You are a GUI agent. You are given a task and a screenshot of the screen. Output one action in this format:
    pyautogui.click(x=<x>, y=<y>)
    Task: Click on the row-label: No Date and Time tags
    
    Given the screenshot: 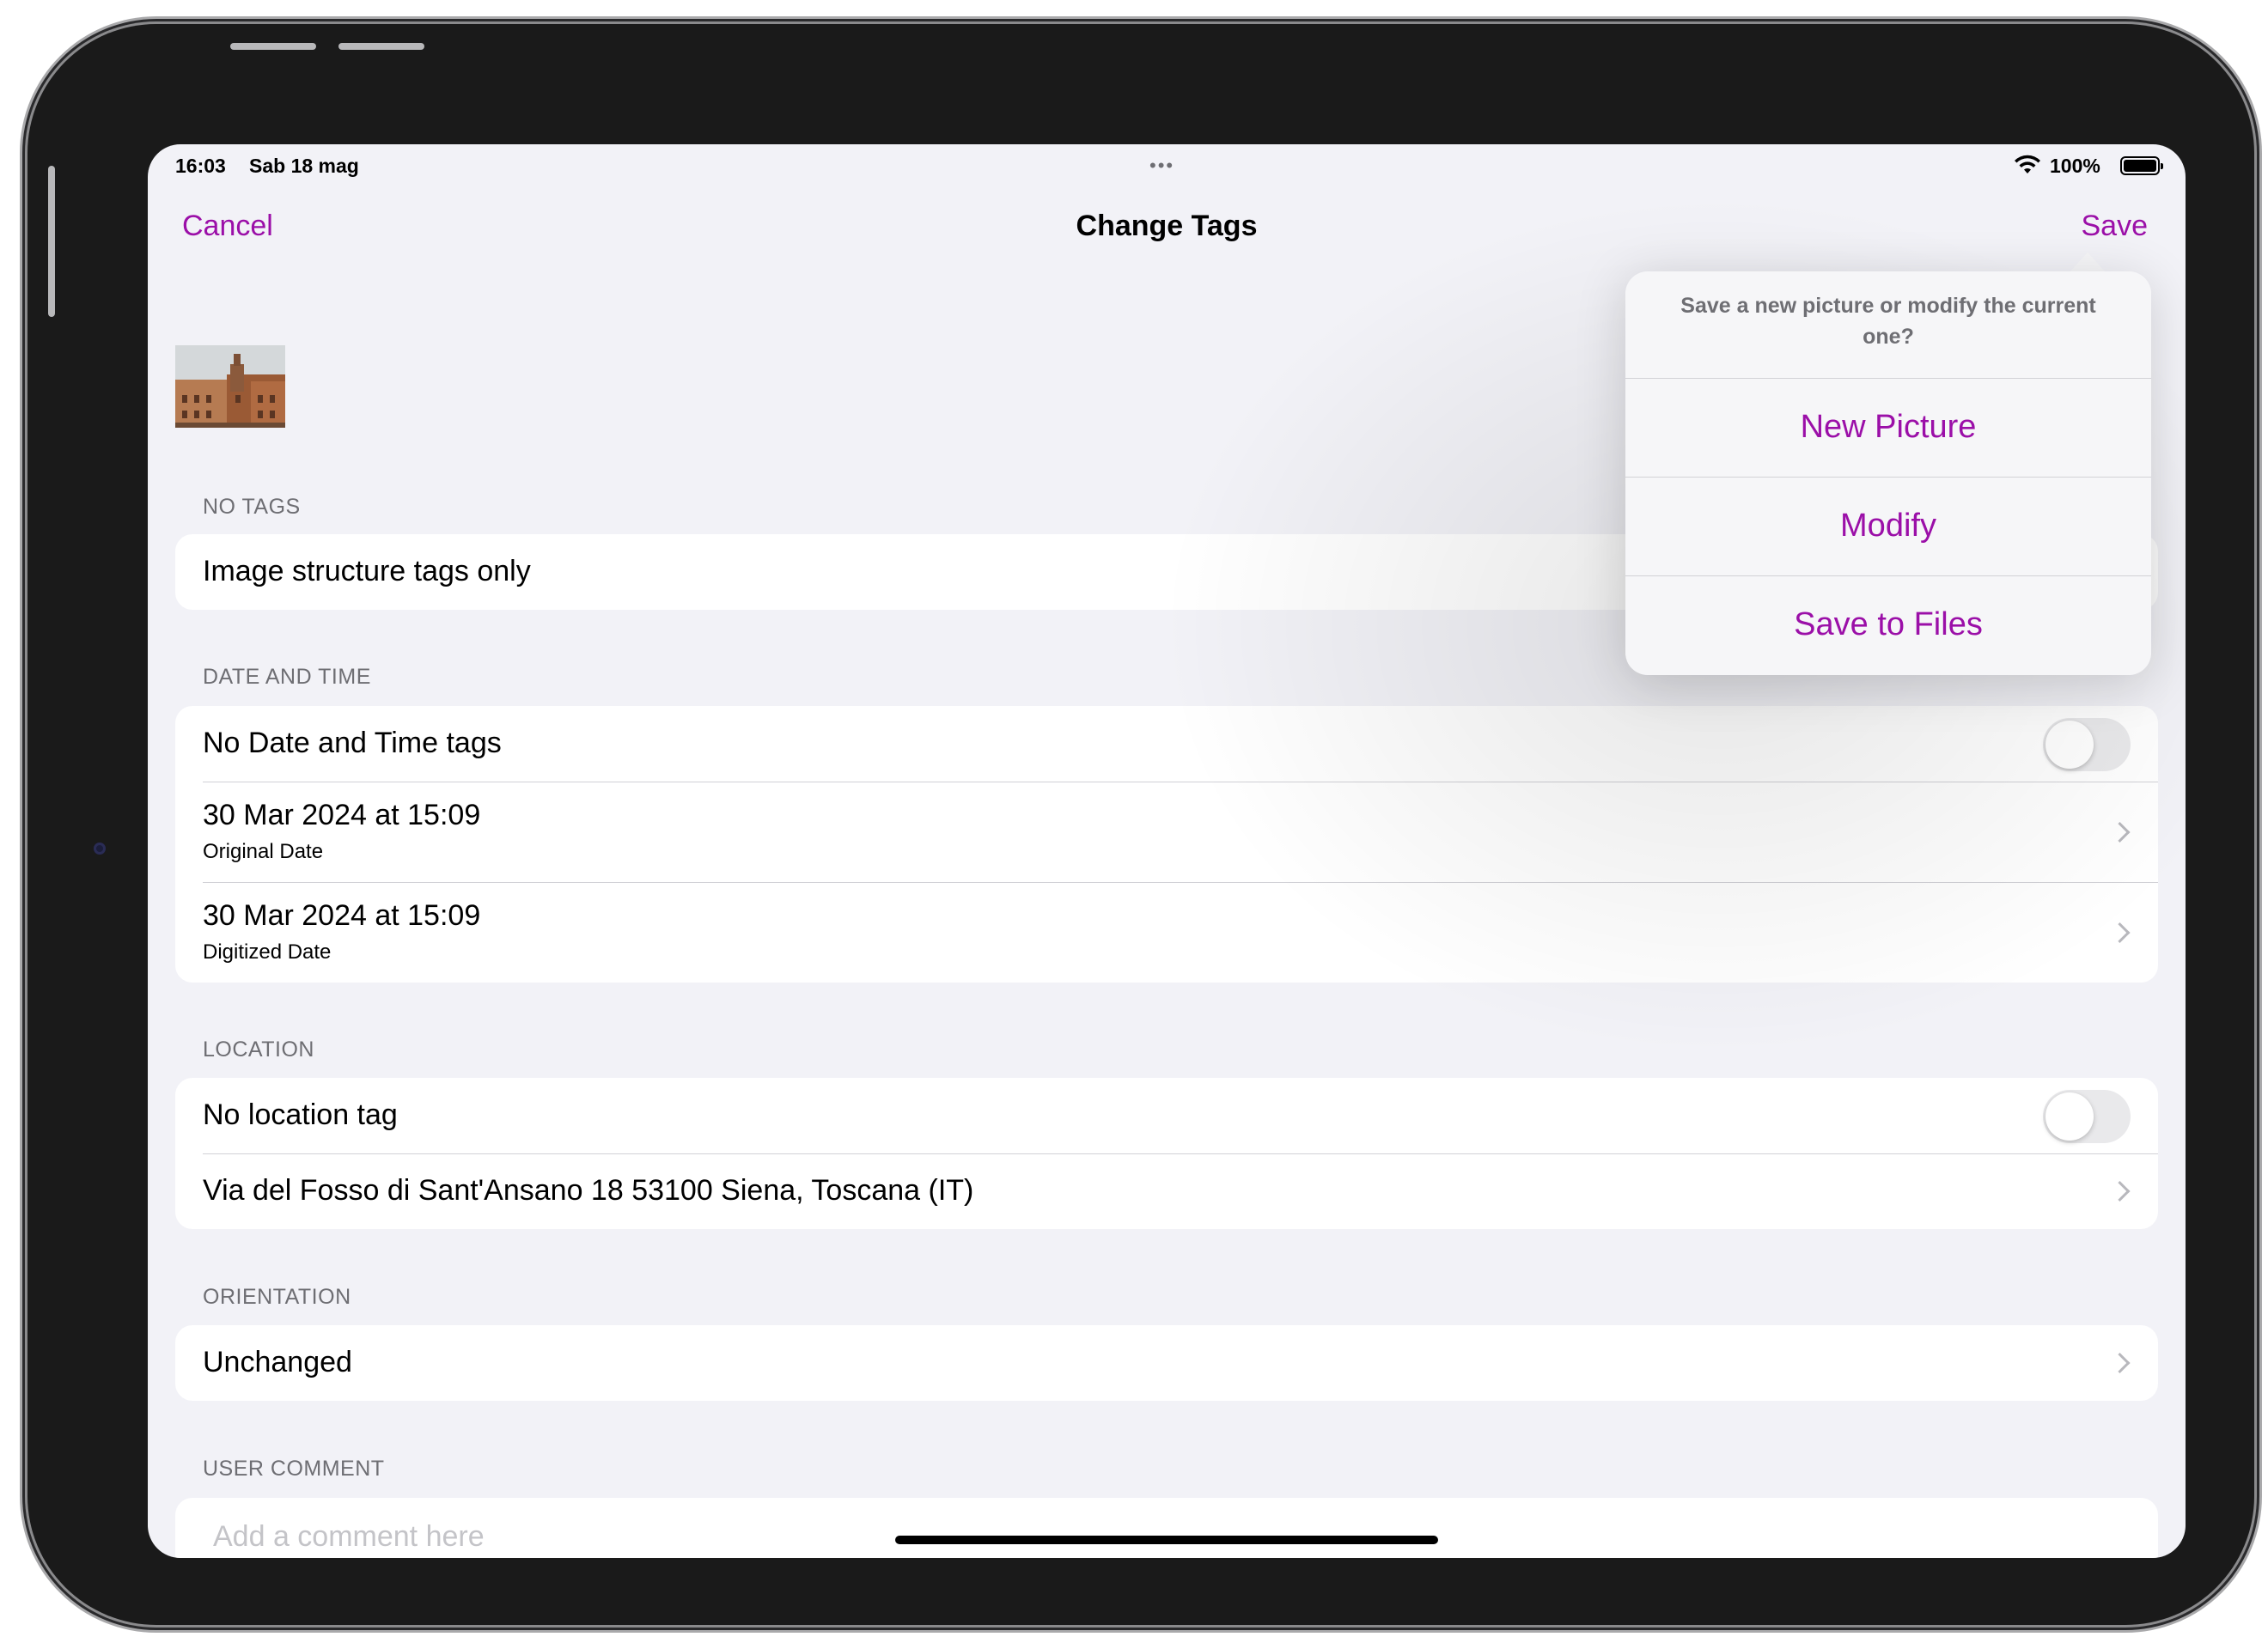 What is the action you would take?
    pyautogui.click(x=352, y=743)
    